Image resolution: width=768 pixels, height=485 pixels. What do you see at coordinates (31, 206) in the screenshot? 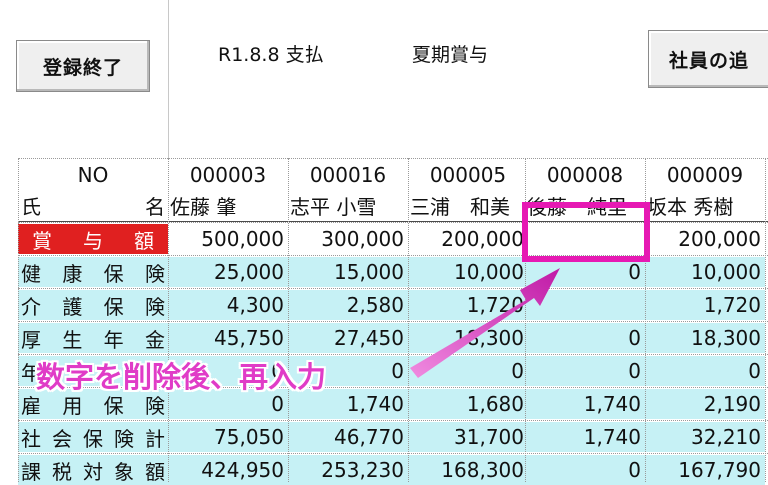
I see `name-header-left: 氏` at bounding box center [31, 206].